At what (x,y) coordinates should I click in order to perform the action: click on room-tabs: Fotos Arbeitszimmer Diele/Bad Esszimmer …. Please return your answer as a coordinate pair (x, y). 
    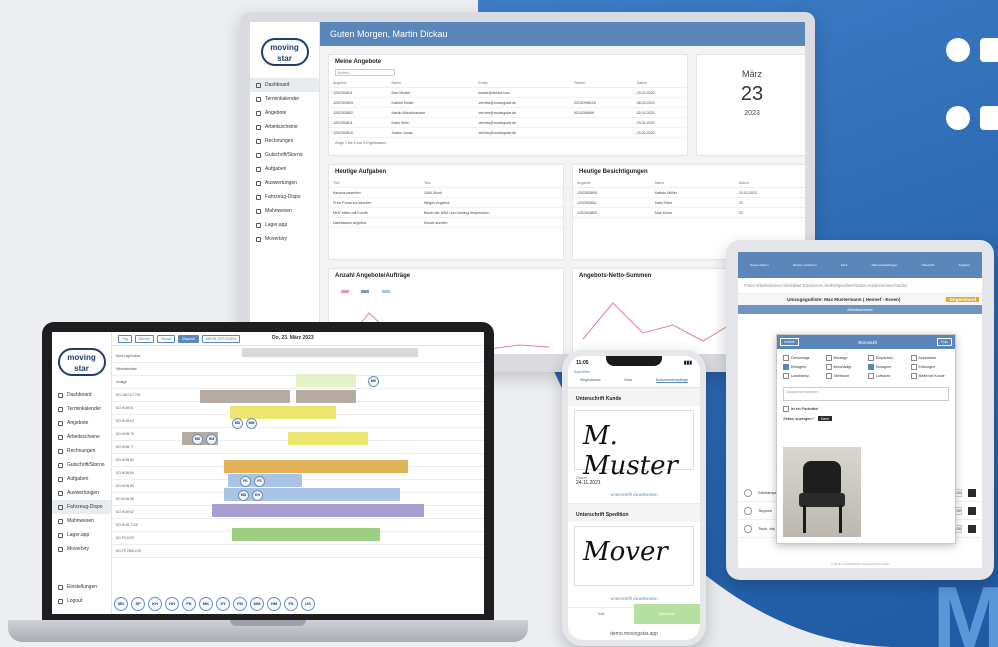
    Looking at the image, I should click on (860, 286).